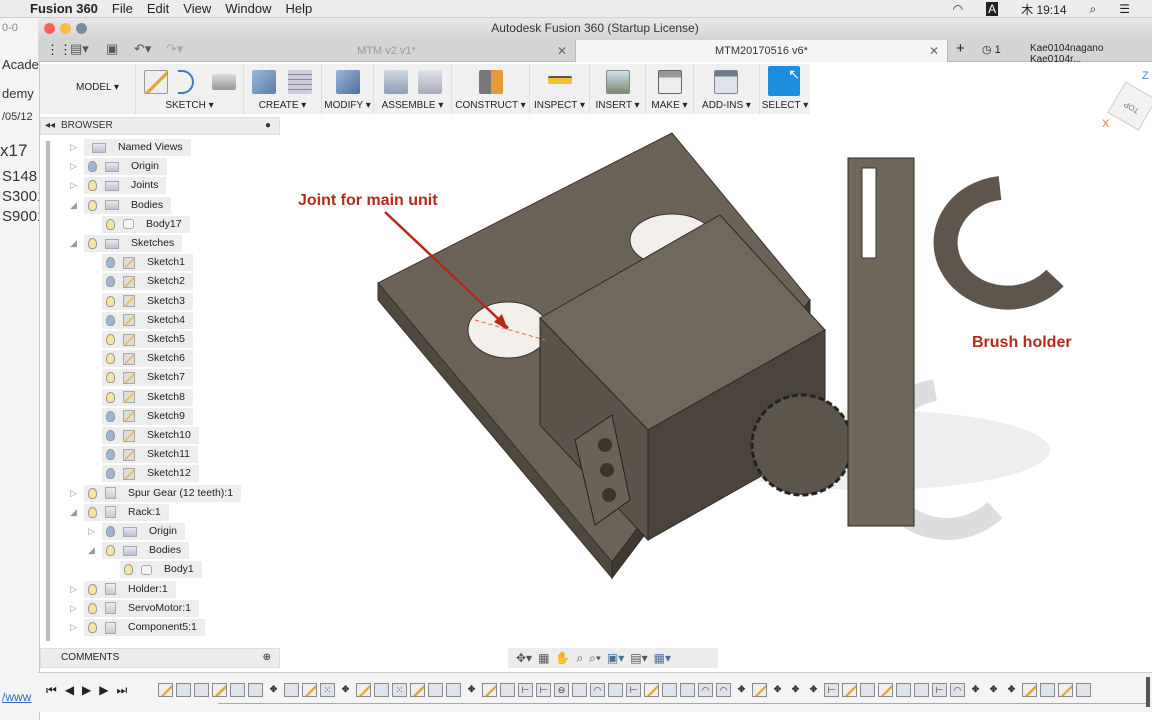  I want to click on browser-item: Sketch6, so click(147, 359).